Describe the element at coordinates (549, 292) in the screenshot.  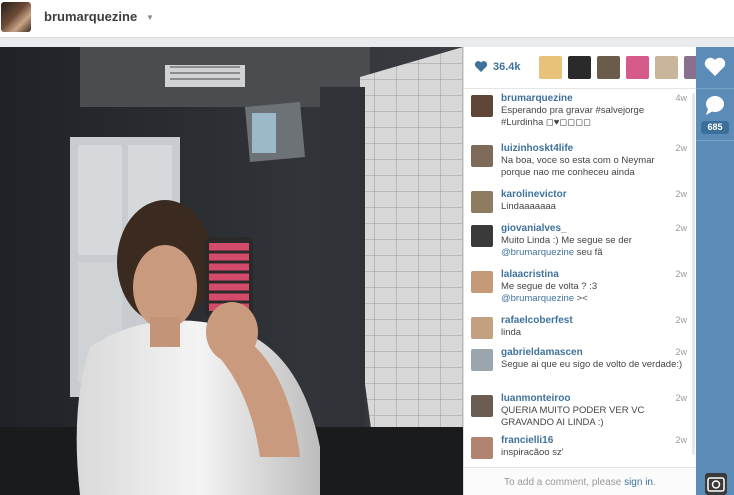
I see `comment-text: Me segue de volta ? :3 @brumarquezine ><` at that location.